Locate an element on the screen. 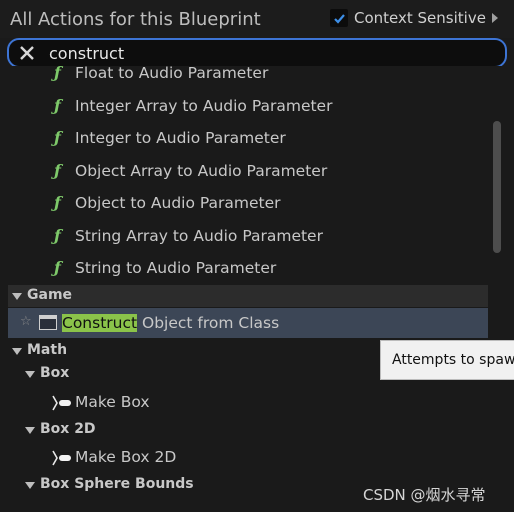 This screenshot has width=514, height=512. tooltip: Attempts to spawn is located at coordinates (447, 360).